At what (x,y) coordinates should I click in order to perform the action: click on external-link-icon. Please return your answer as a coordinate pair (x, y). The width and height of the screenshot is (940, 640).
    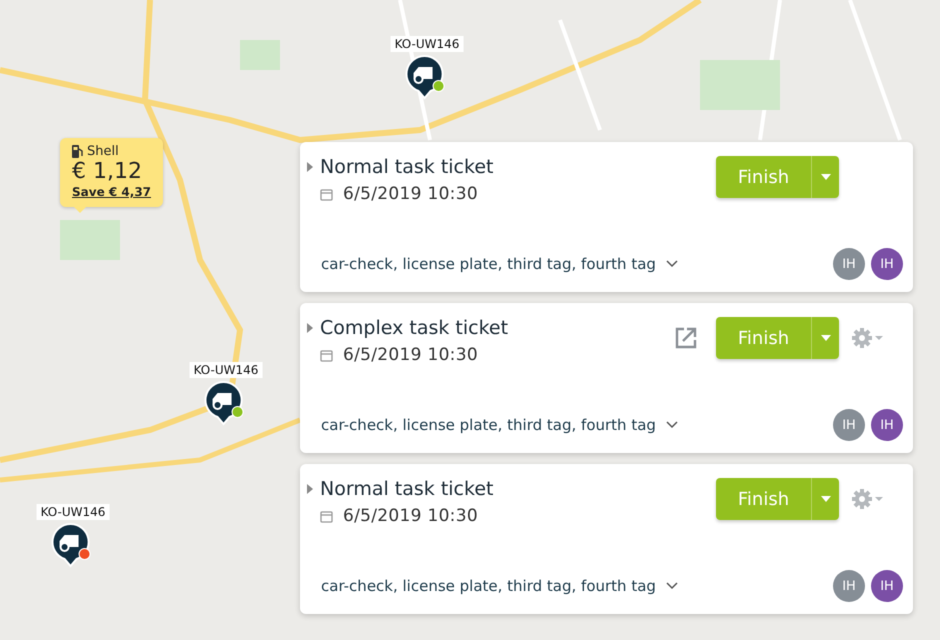
    Looking at the image, I should click on (686, 338).